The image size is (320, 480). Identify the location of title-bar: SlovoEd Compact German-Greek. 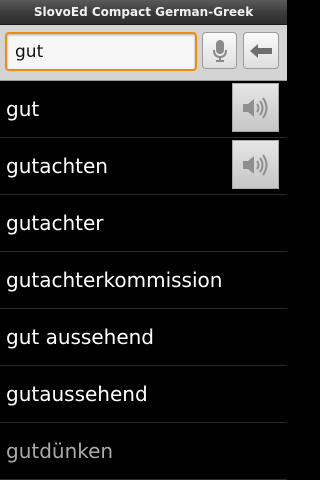
(143, 12).